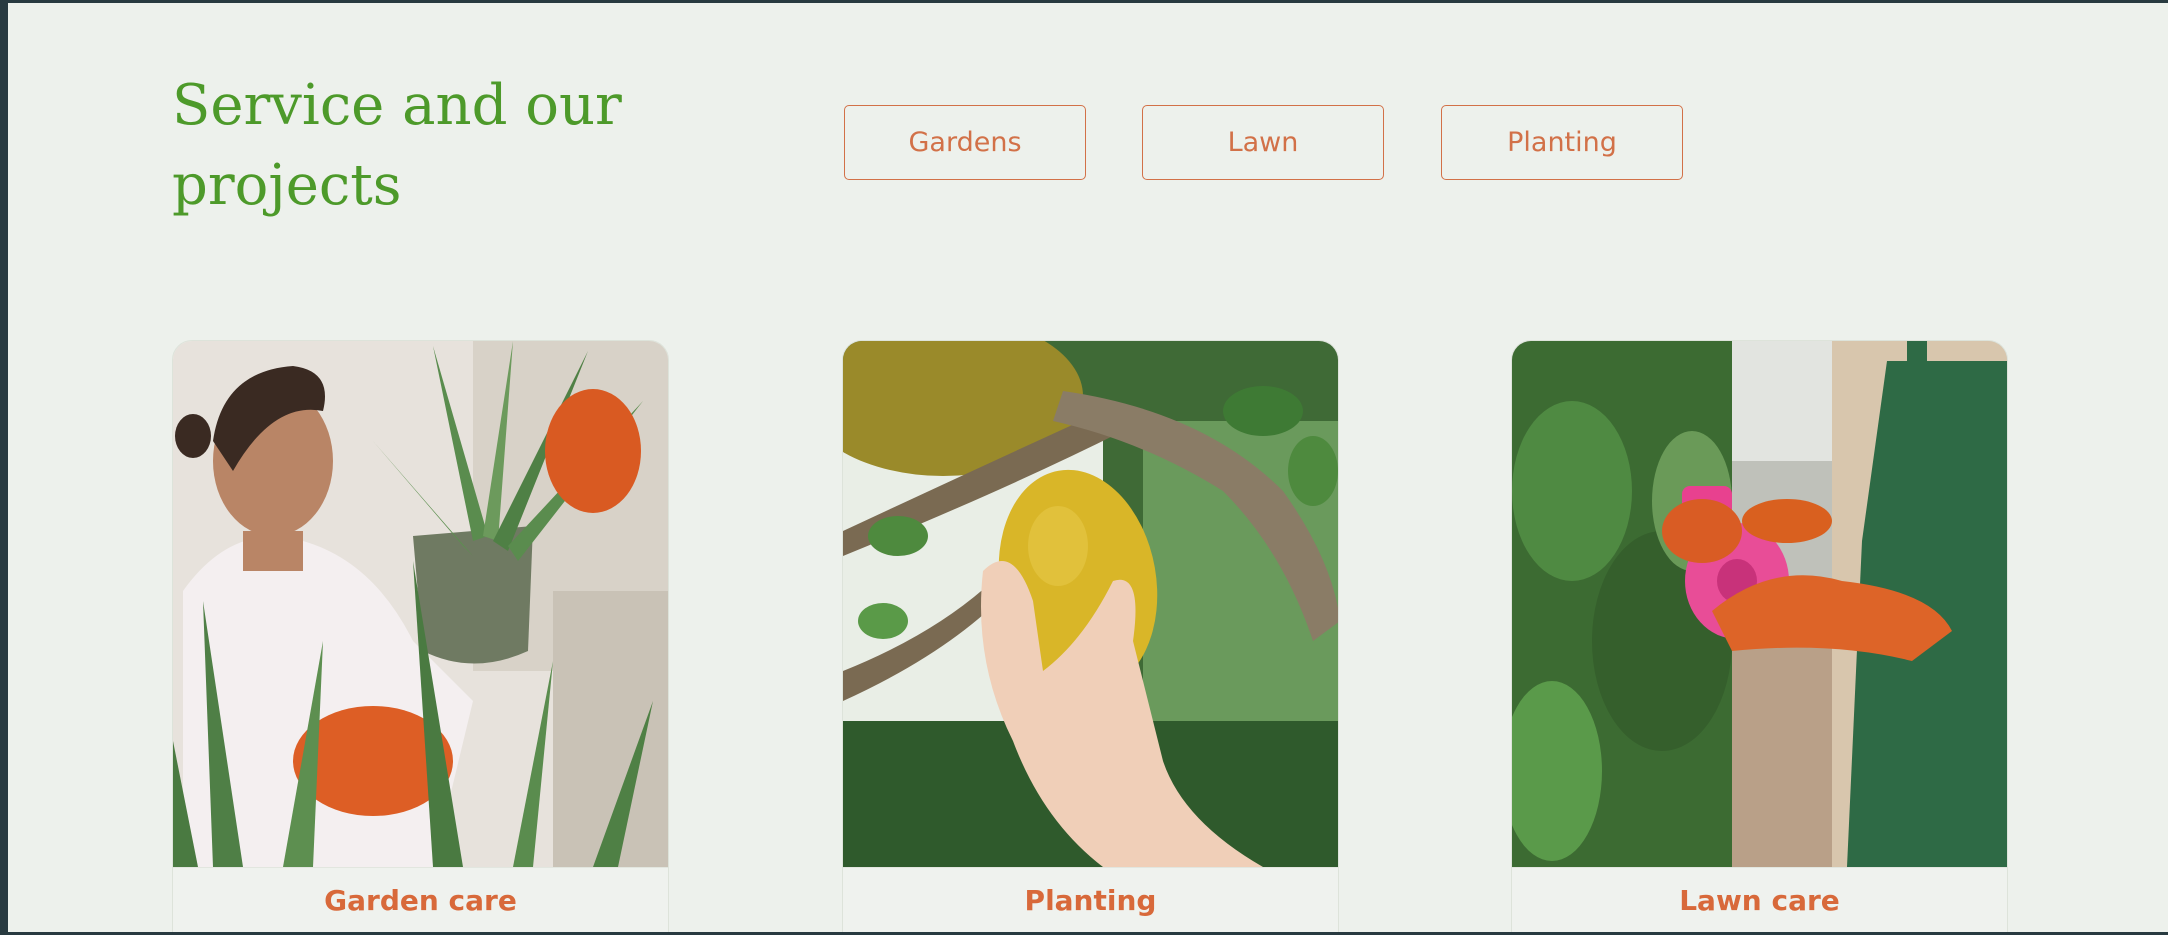 The height and width of the screenshot is (935, 2168). I want to click on card-title: Garden care, so click(420, 899).